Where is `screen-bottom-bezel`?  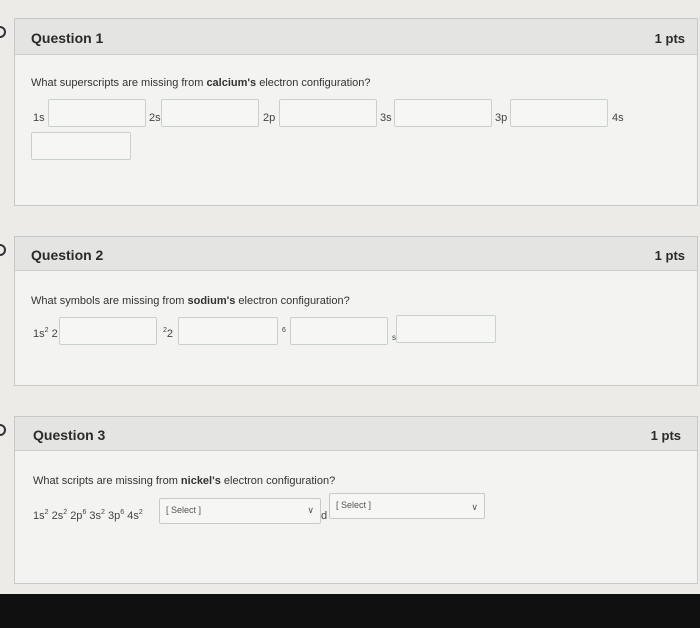 screen-bottom-bezel is located at coordinates (350, 611).